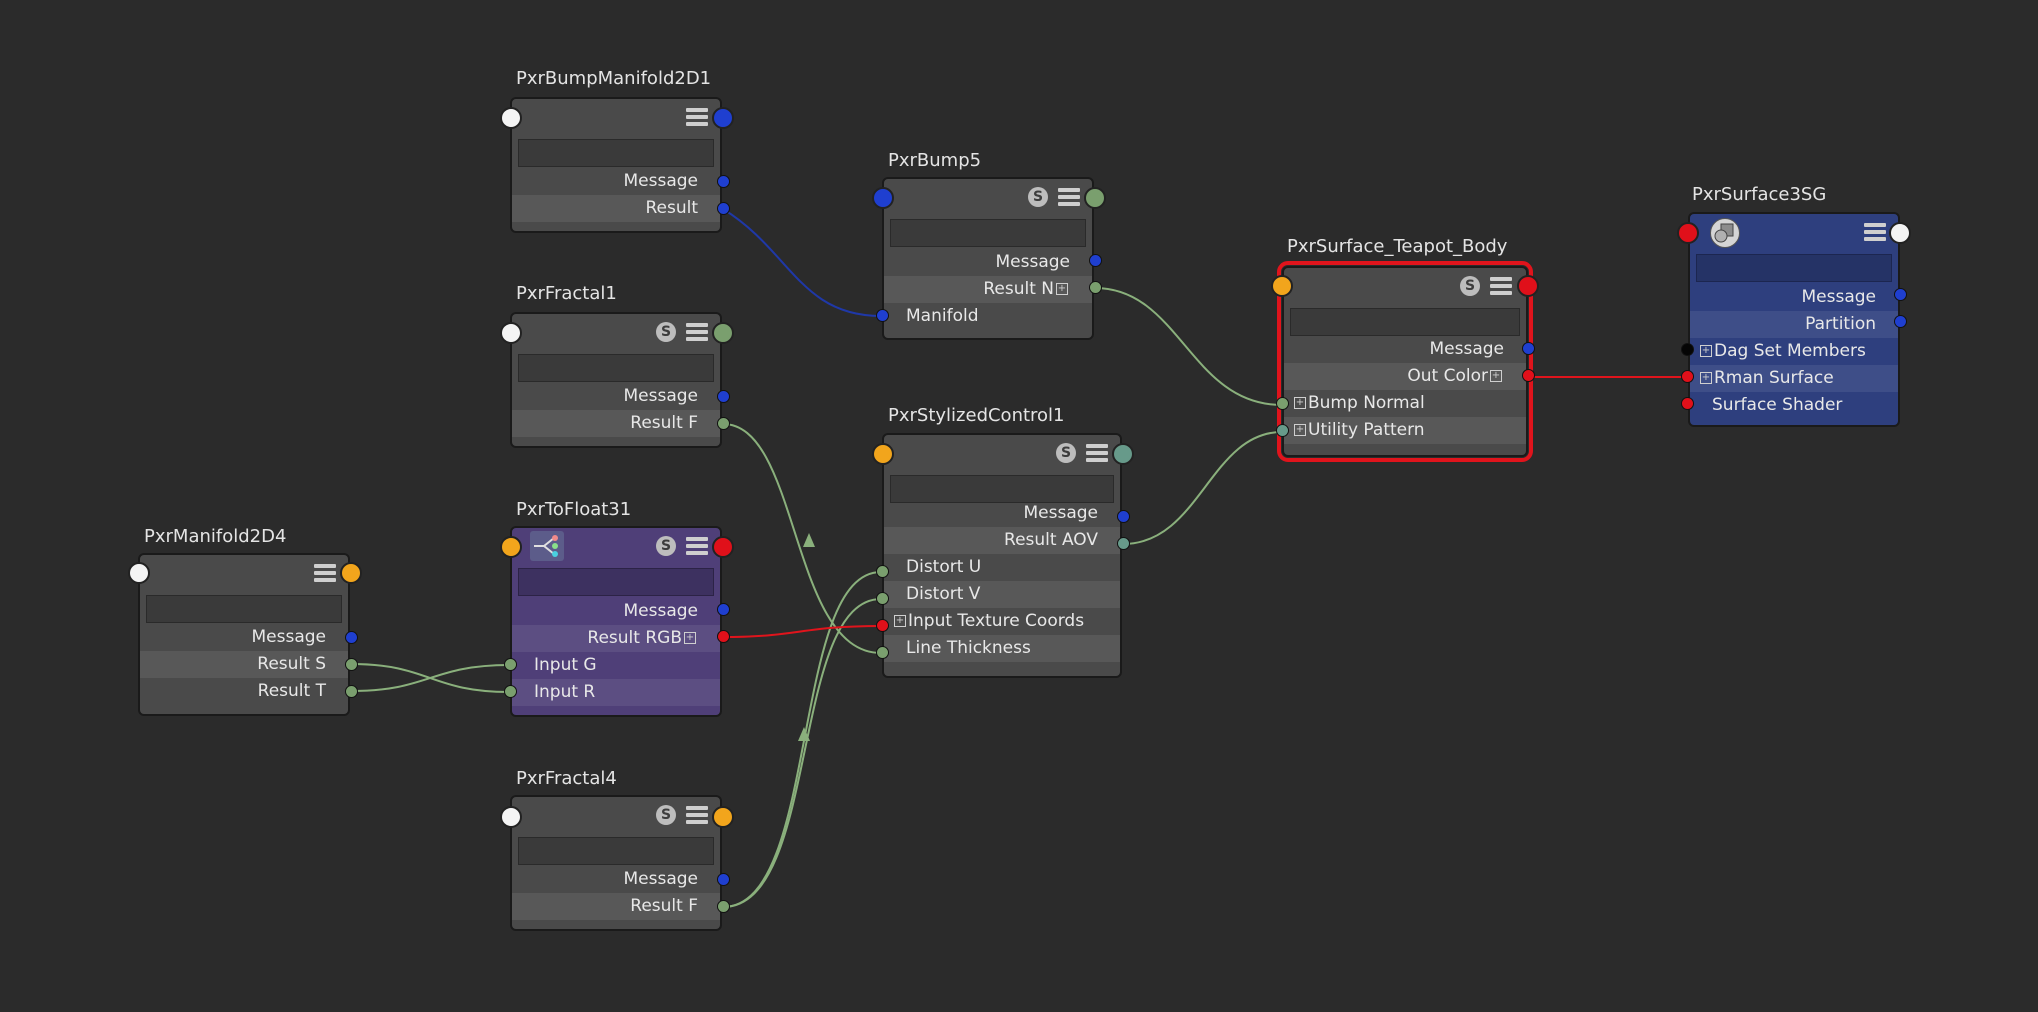 The image size is (2038, 1012). What do you see at coordinates (1282, 430) in the screenshot?
I see `port-utility-pattern` at bounding box center [1282, 430].